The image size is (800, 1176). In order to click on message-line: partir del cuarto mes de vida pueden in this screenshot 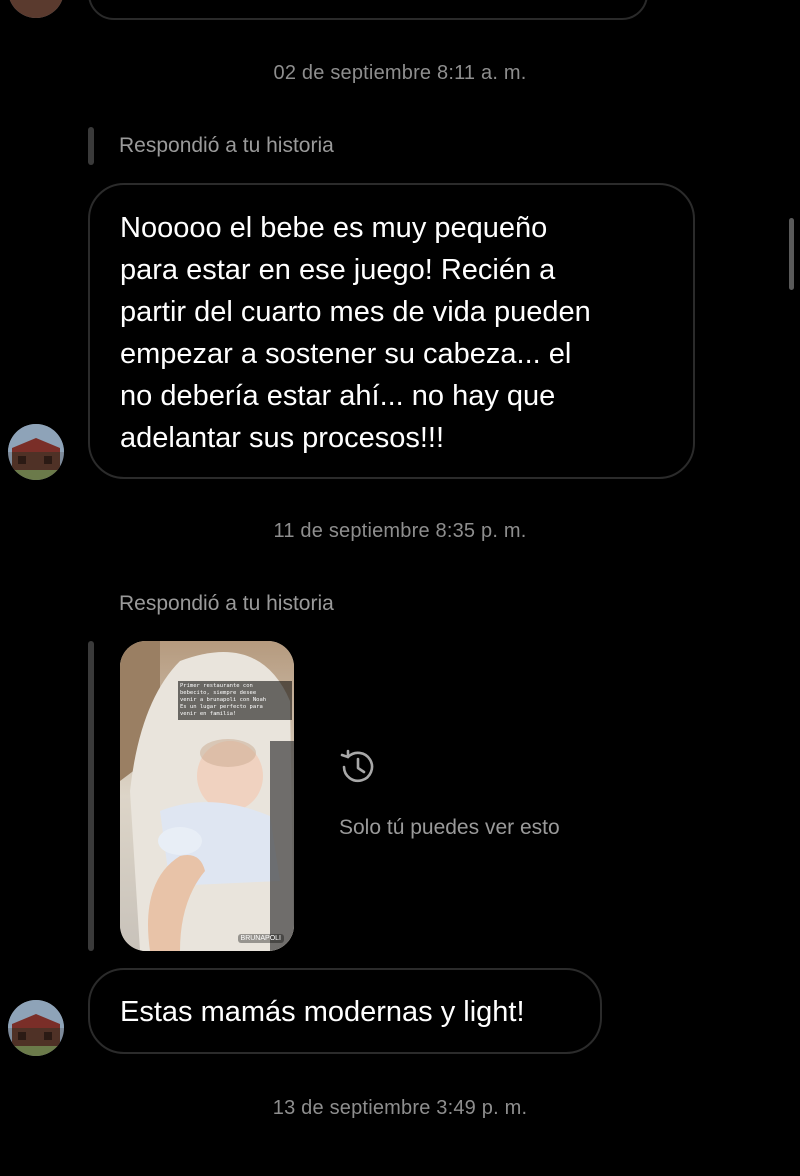, I will do `click(355, 312)`.